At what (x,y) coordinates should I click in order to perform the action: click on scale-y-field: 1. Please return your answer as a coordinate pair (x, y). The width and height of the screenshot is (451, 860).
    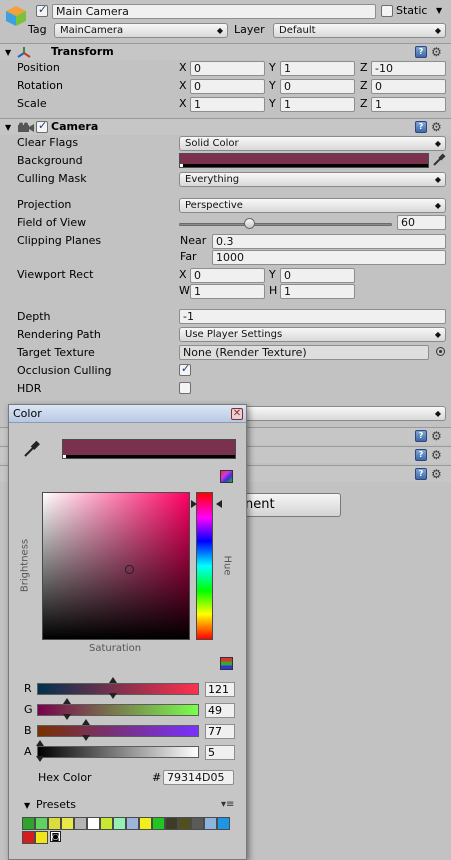
    Looking at the image, I should click on (317, 104).